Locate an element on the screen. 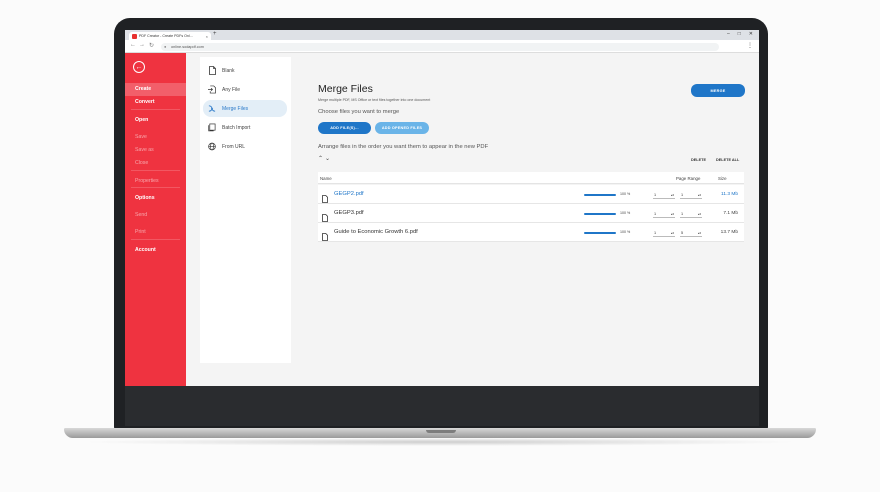 This screenshot has height=492, width=880. new-tab-icon: + is located at coordinates (215, 34).